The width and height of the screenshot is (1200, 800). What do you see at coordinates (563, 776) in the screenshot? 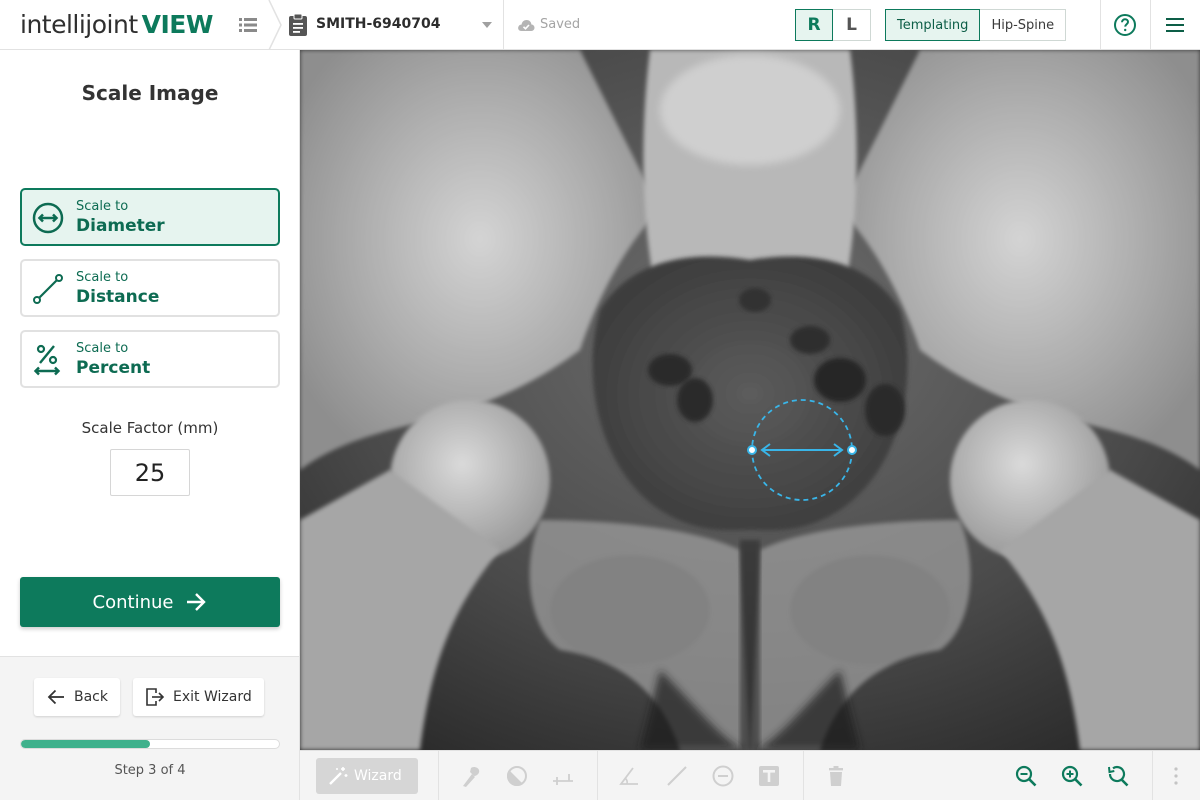
I see `leg-length-icon` at bounding box center [563, 776].